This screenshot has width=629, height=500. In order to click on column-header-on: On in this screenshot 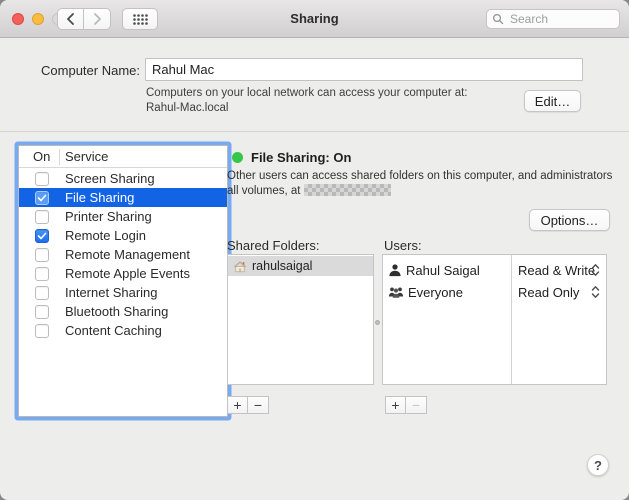, I will do `click(42, 156)`.